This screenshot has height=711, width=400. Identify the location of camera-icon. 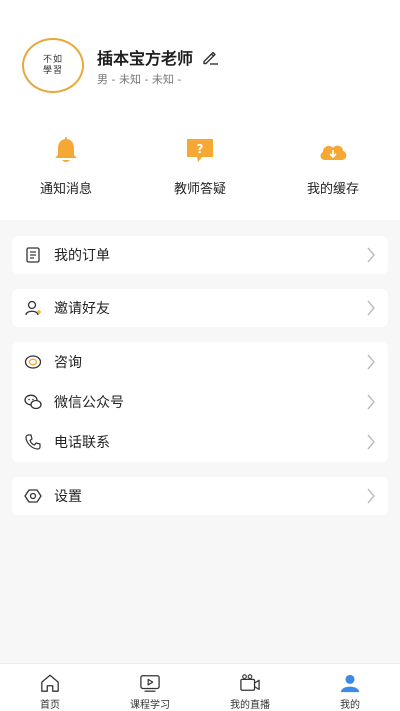
(250, 682).